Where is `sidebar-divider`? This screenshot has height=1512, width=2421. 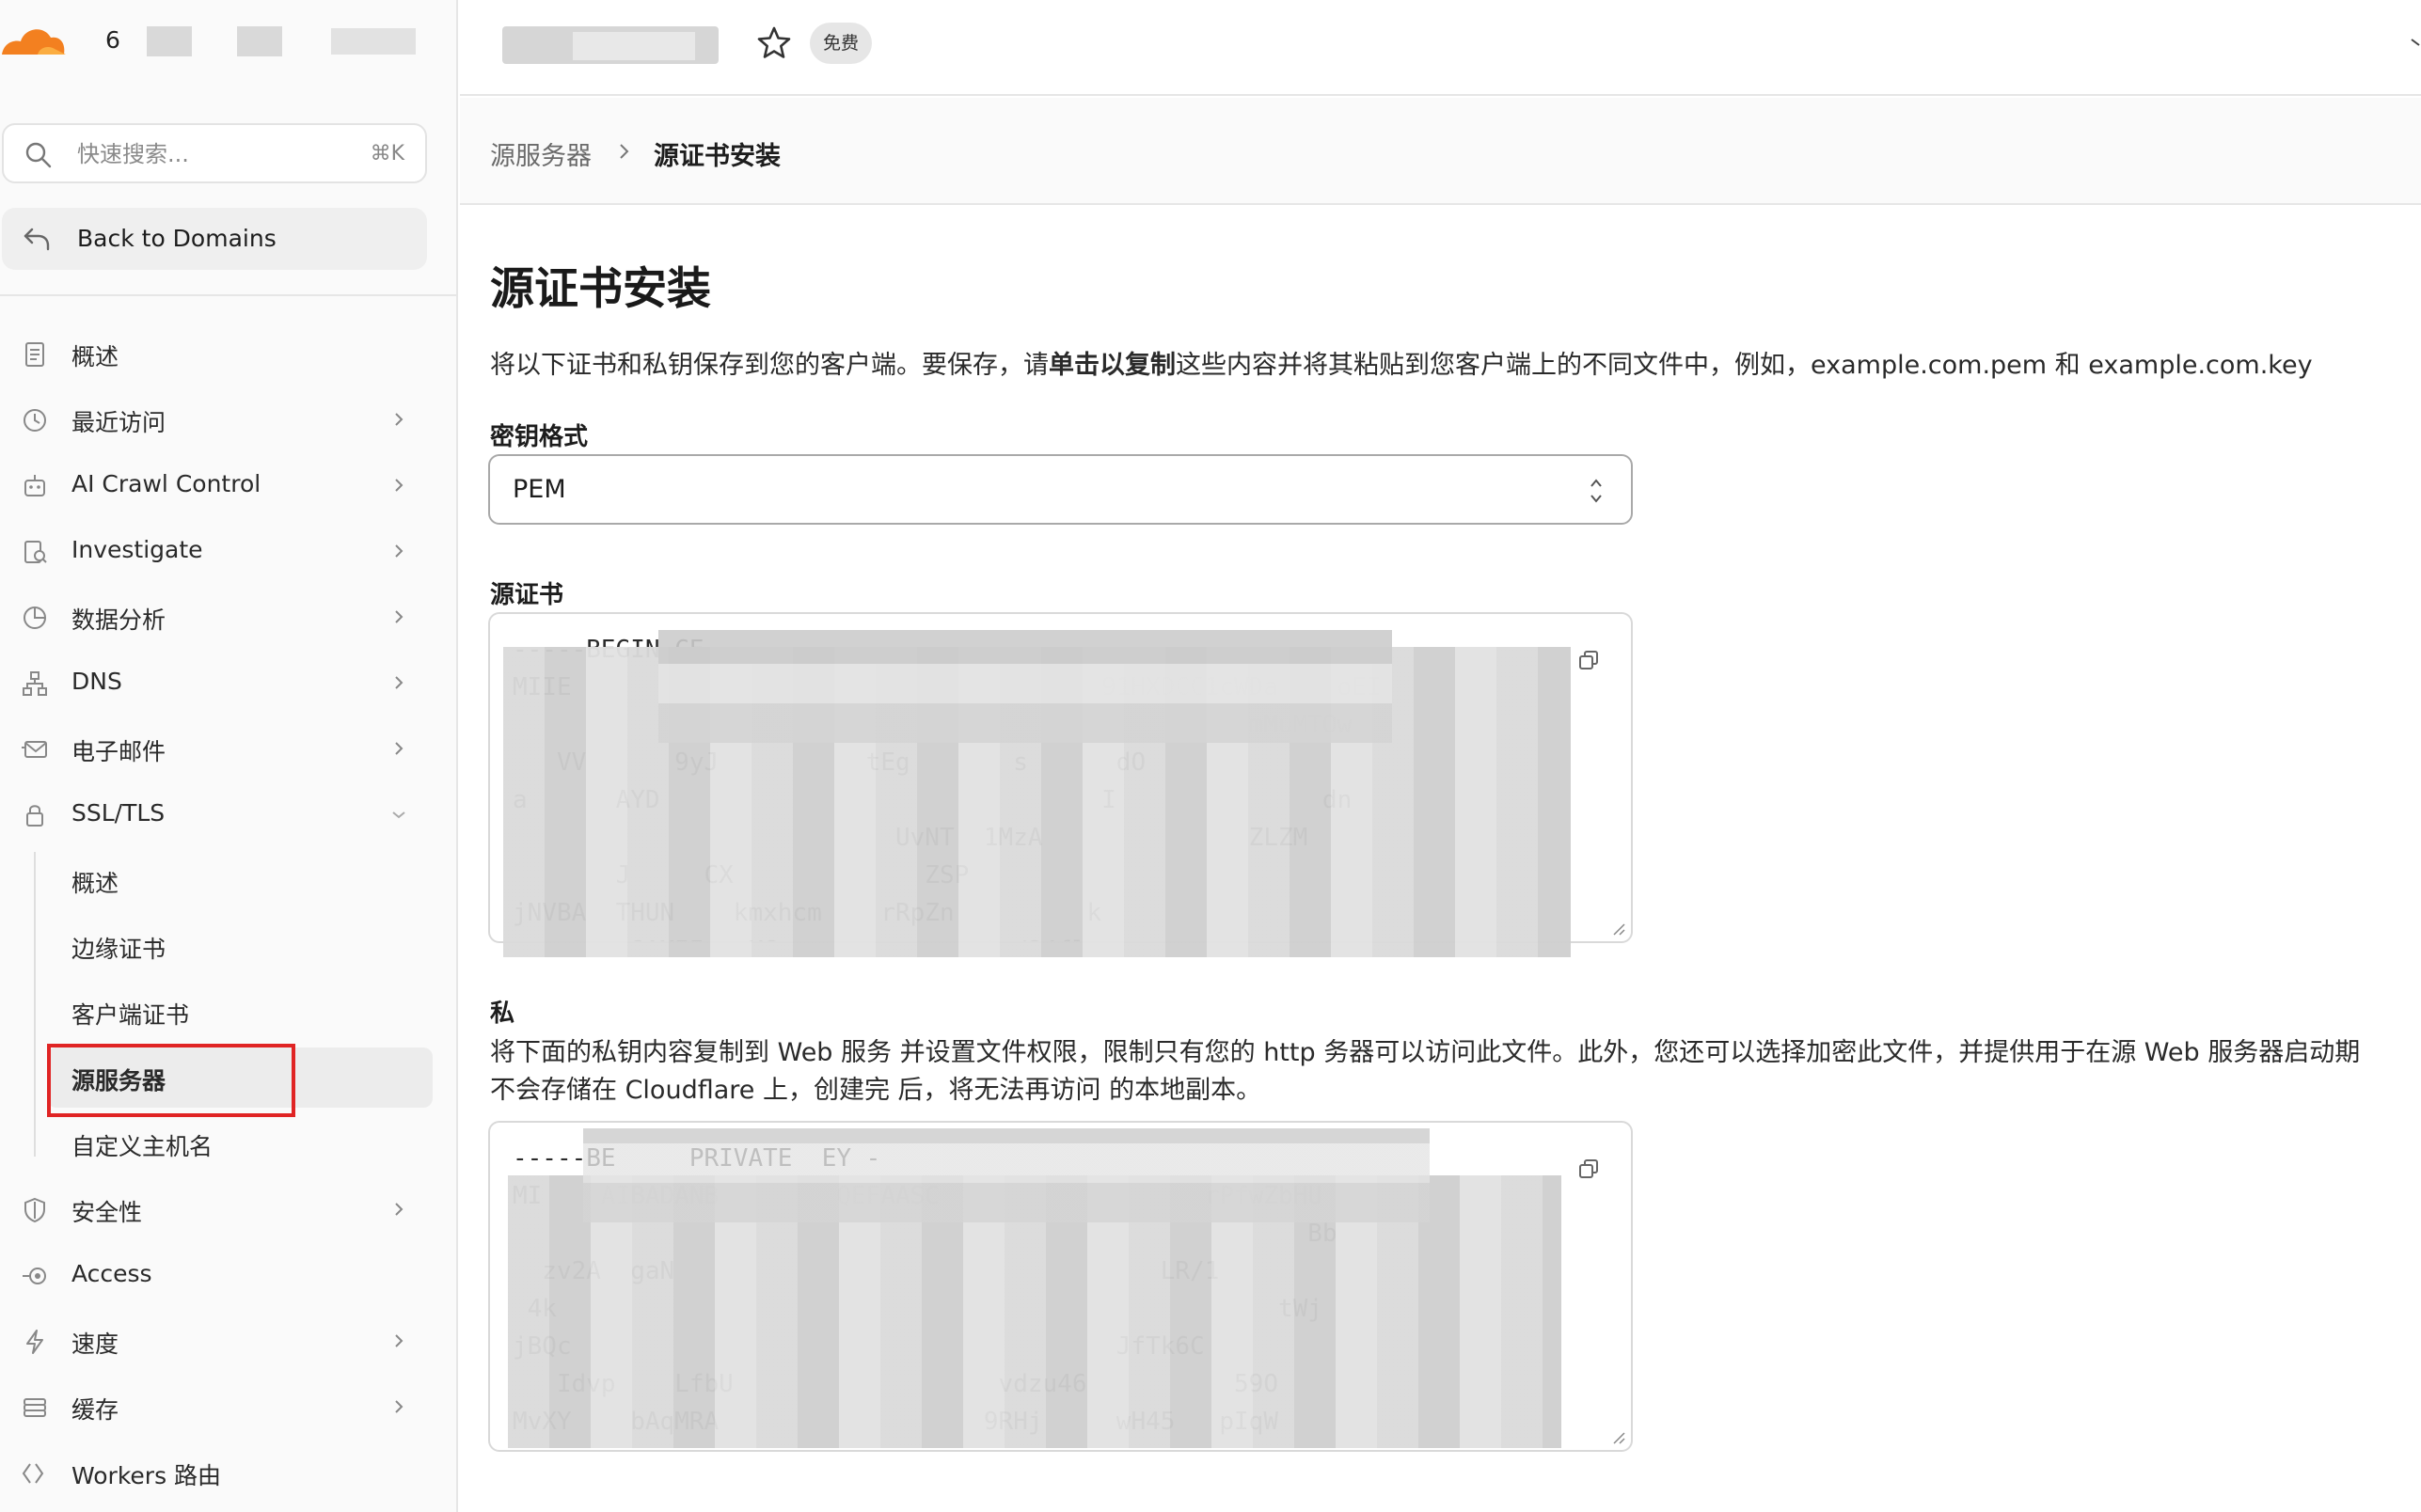
sidebar-divider is located at coordinates (228, 295).